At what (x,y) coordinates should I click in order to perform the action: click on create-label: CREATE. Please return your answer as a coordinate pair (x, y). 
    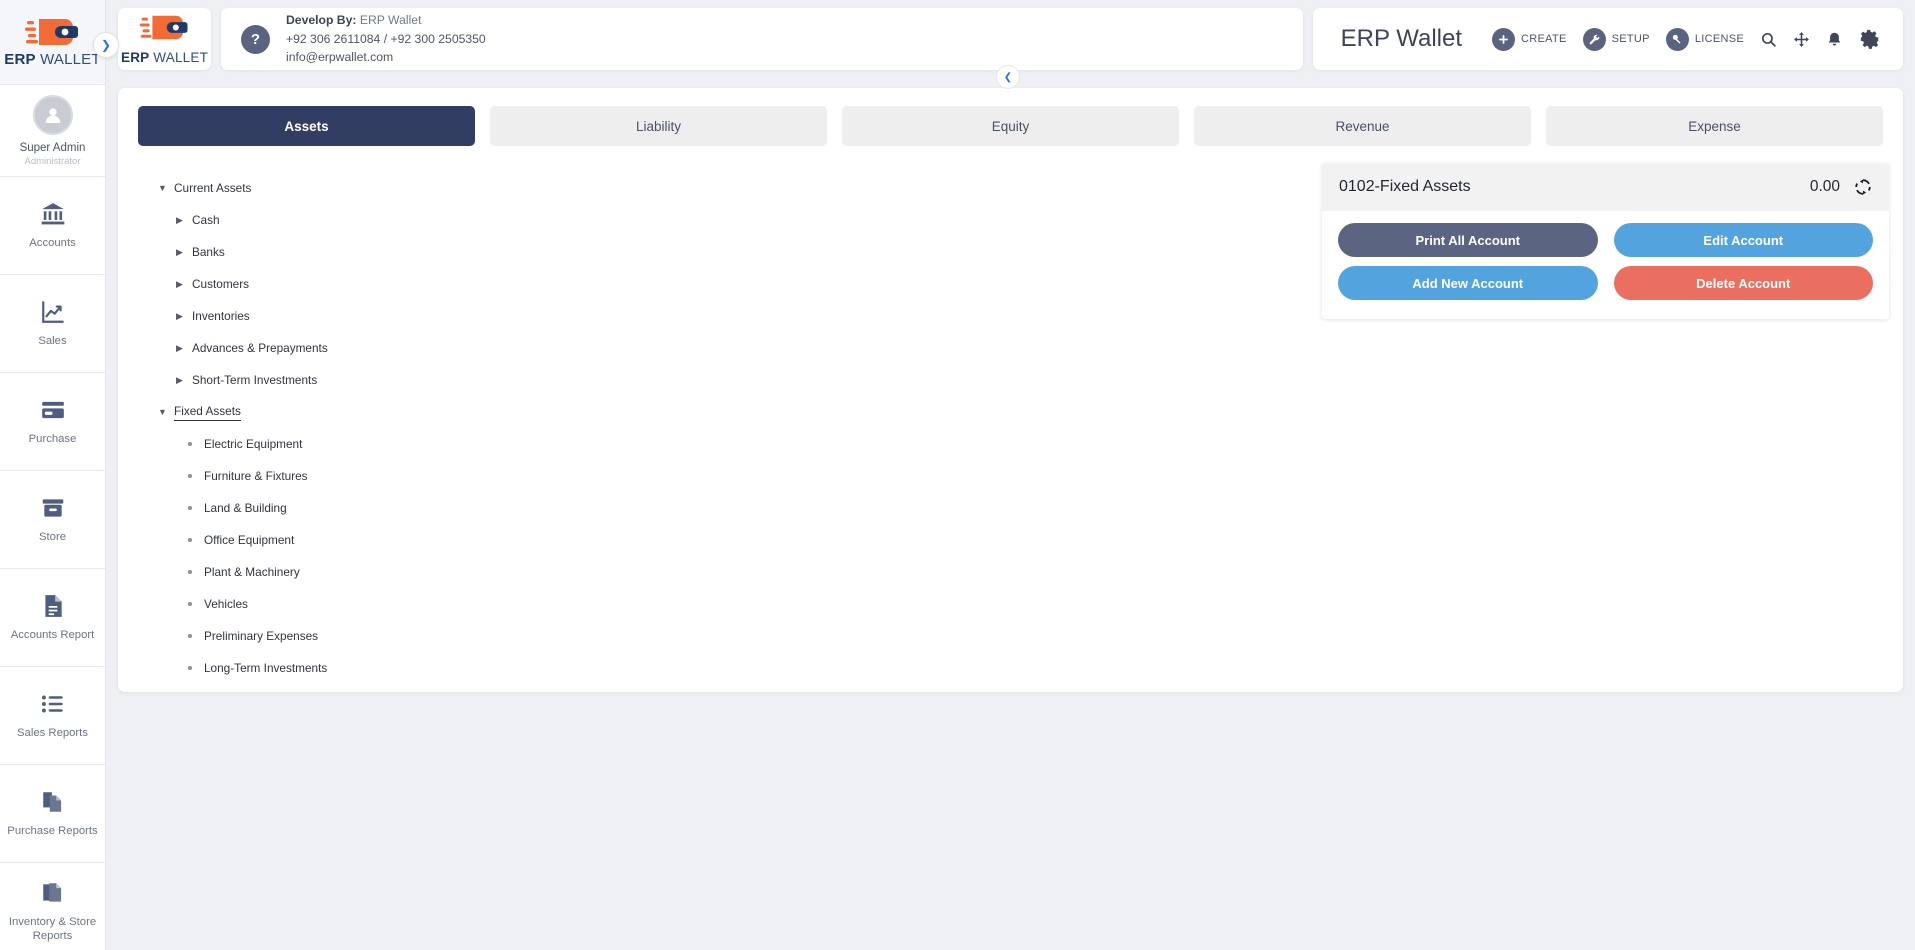
    Looking at the image, I should click on (1544, 39).